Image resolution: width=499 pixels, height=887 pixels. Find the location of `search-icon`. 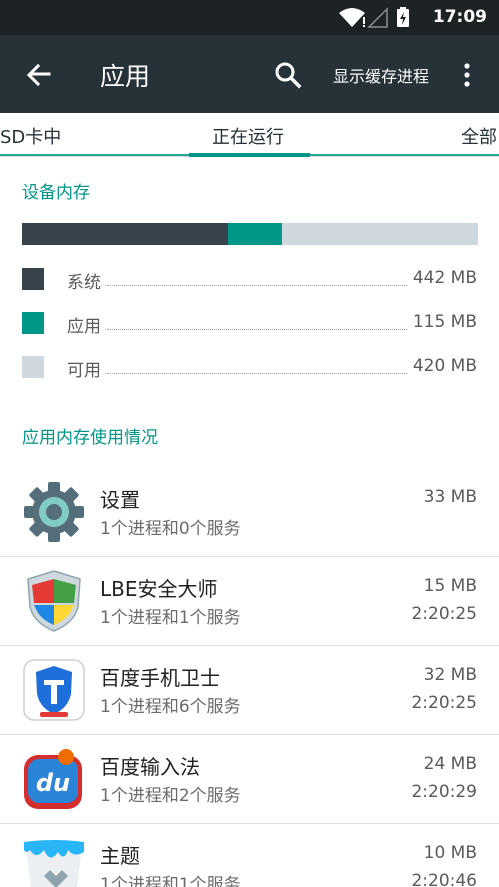

search-icon is located at coordinates (288, 75).